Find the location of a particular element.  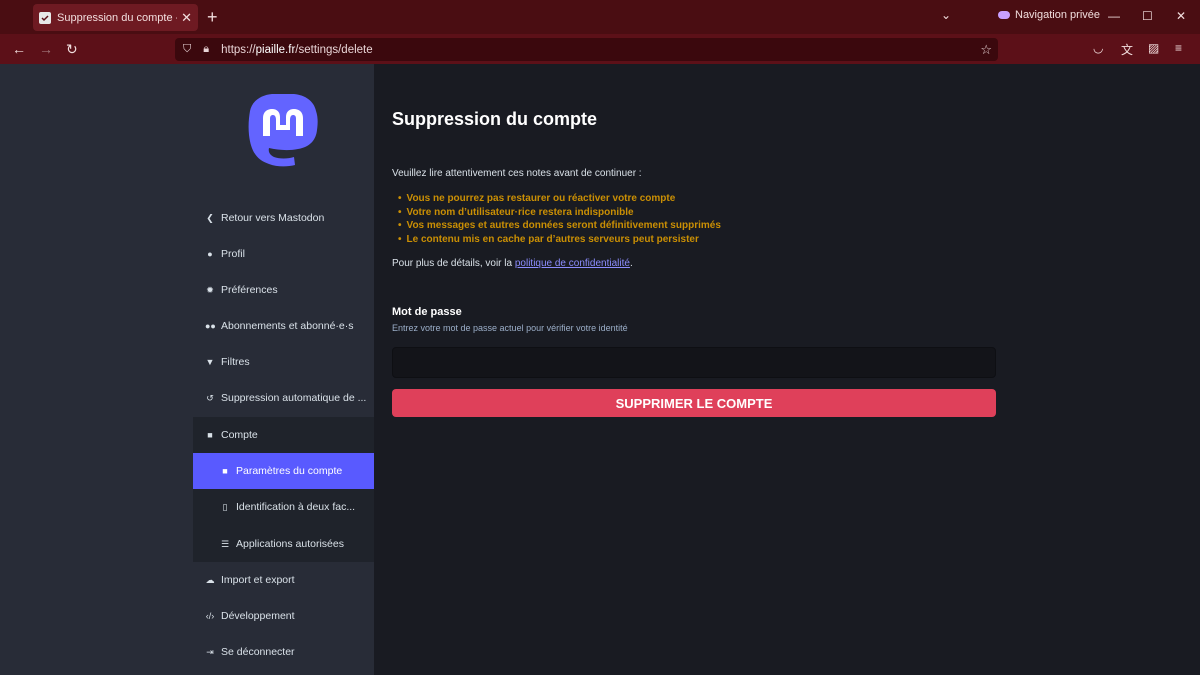

tab-list-chevron-icon: ⌄ is located at coordinates (946, 15).